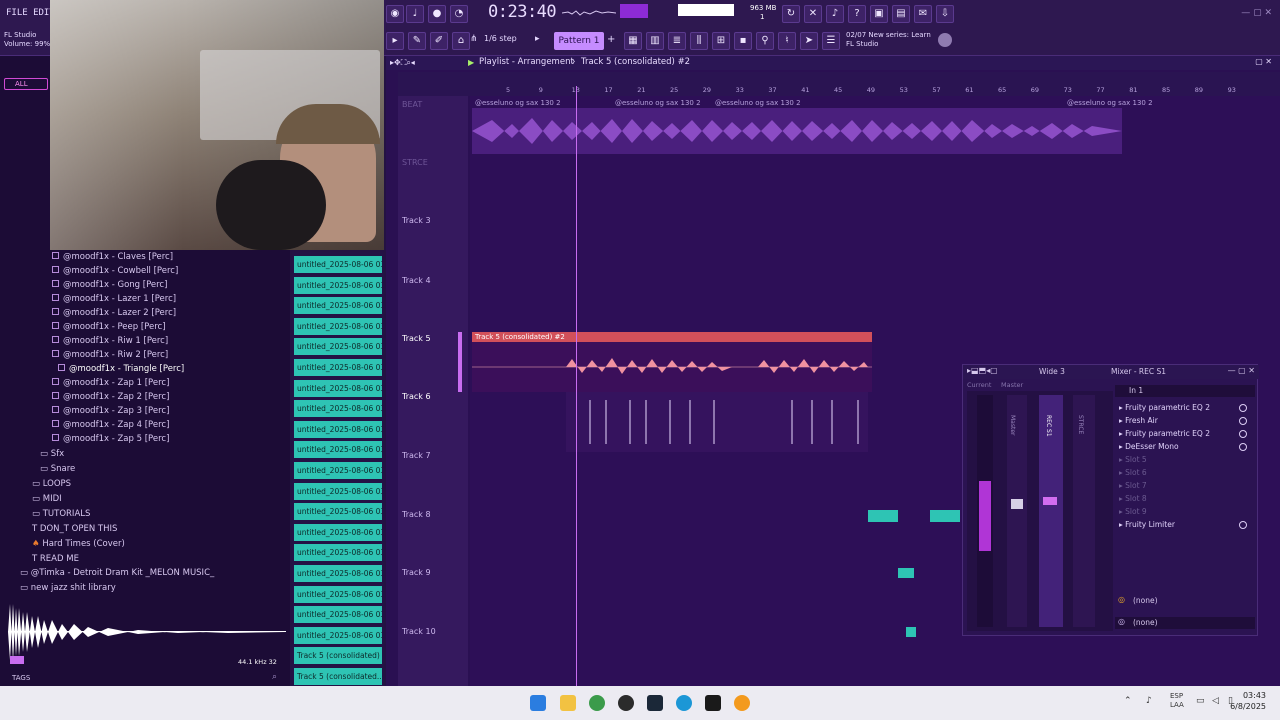  What do you see at coordinates (791, 14) in the screenshot?
I see `refresh-icon: ↻` at bounding box center [791, 14].